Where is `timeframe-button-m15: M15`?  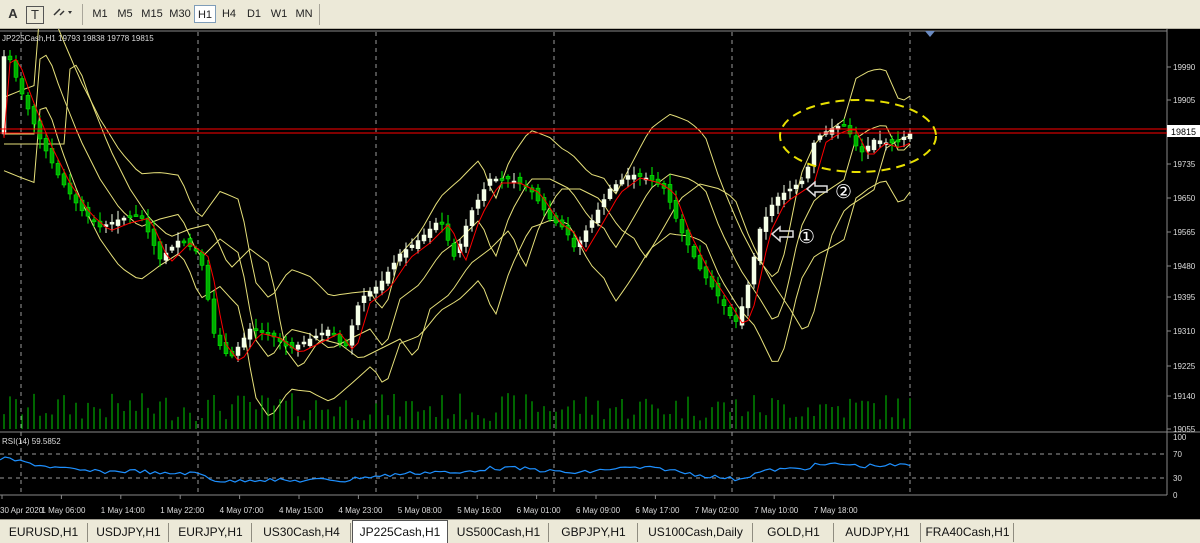 timeframe-button-m15: M15 is located at coordinates (152, 14).